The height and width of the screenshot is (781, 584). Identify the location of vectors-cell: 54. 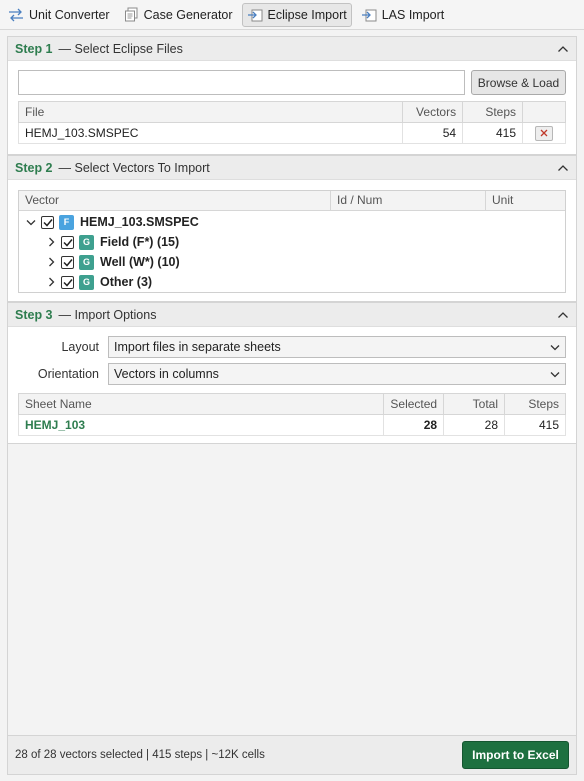
(433, 133).